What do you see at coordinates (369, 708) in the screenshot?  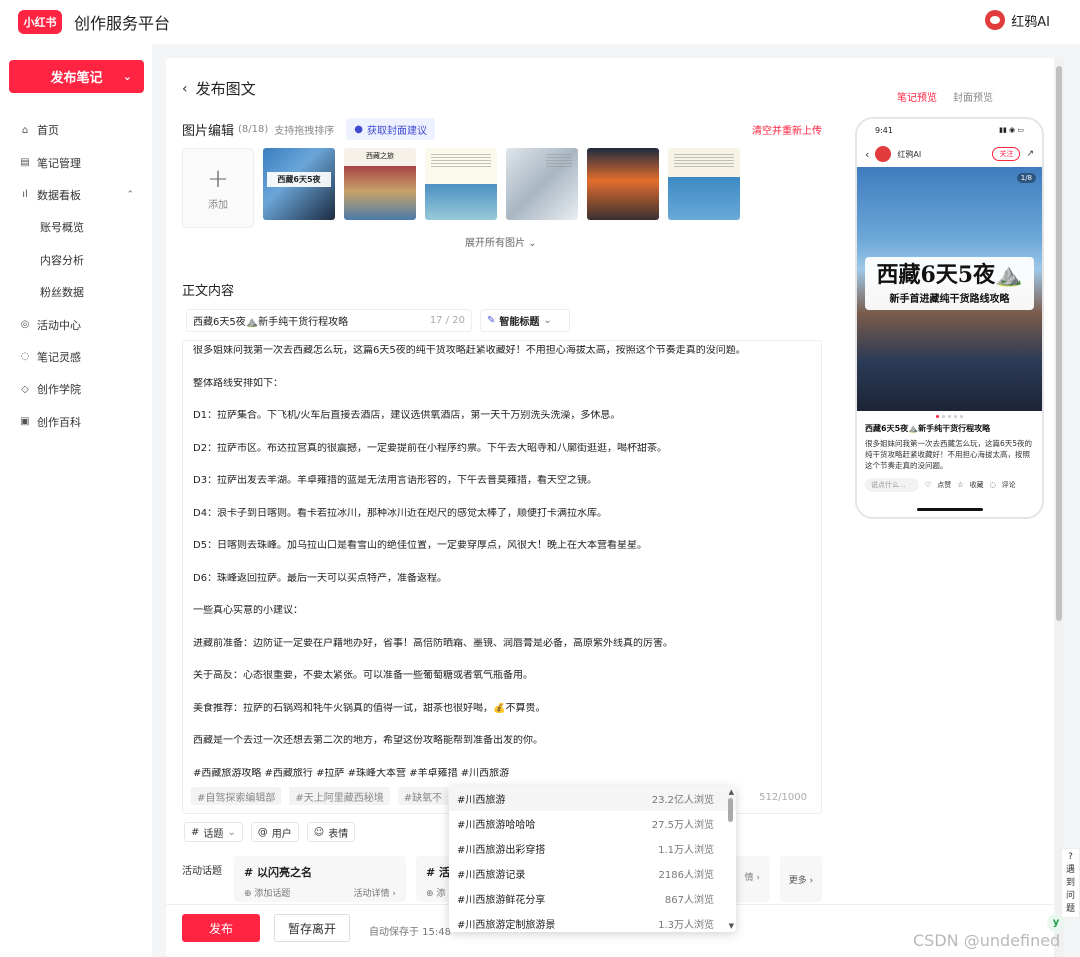 I see `body-paragraph: 美食推荐：拉萨的石锅鸡和牦牛火锅真的值得一试，甜茶也很好喝，💰不算贵。` at bounding box center [369, 708].